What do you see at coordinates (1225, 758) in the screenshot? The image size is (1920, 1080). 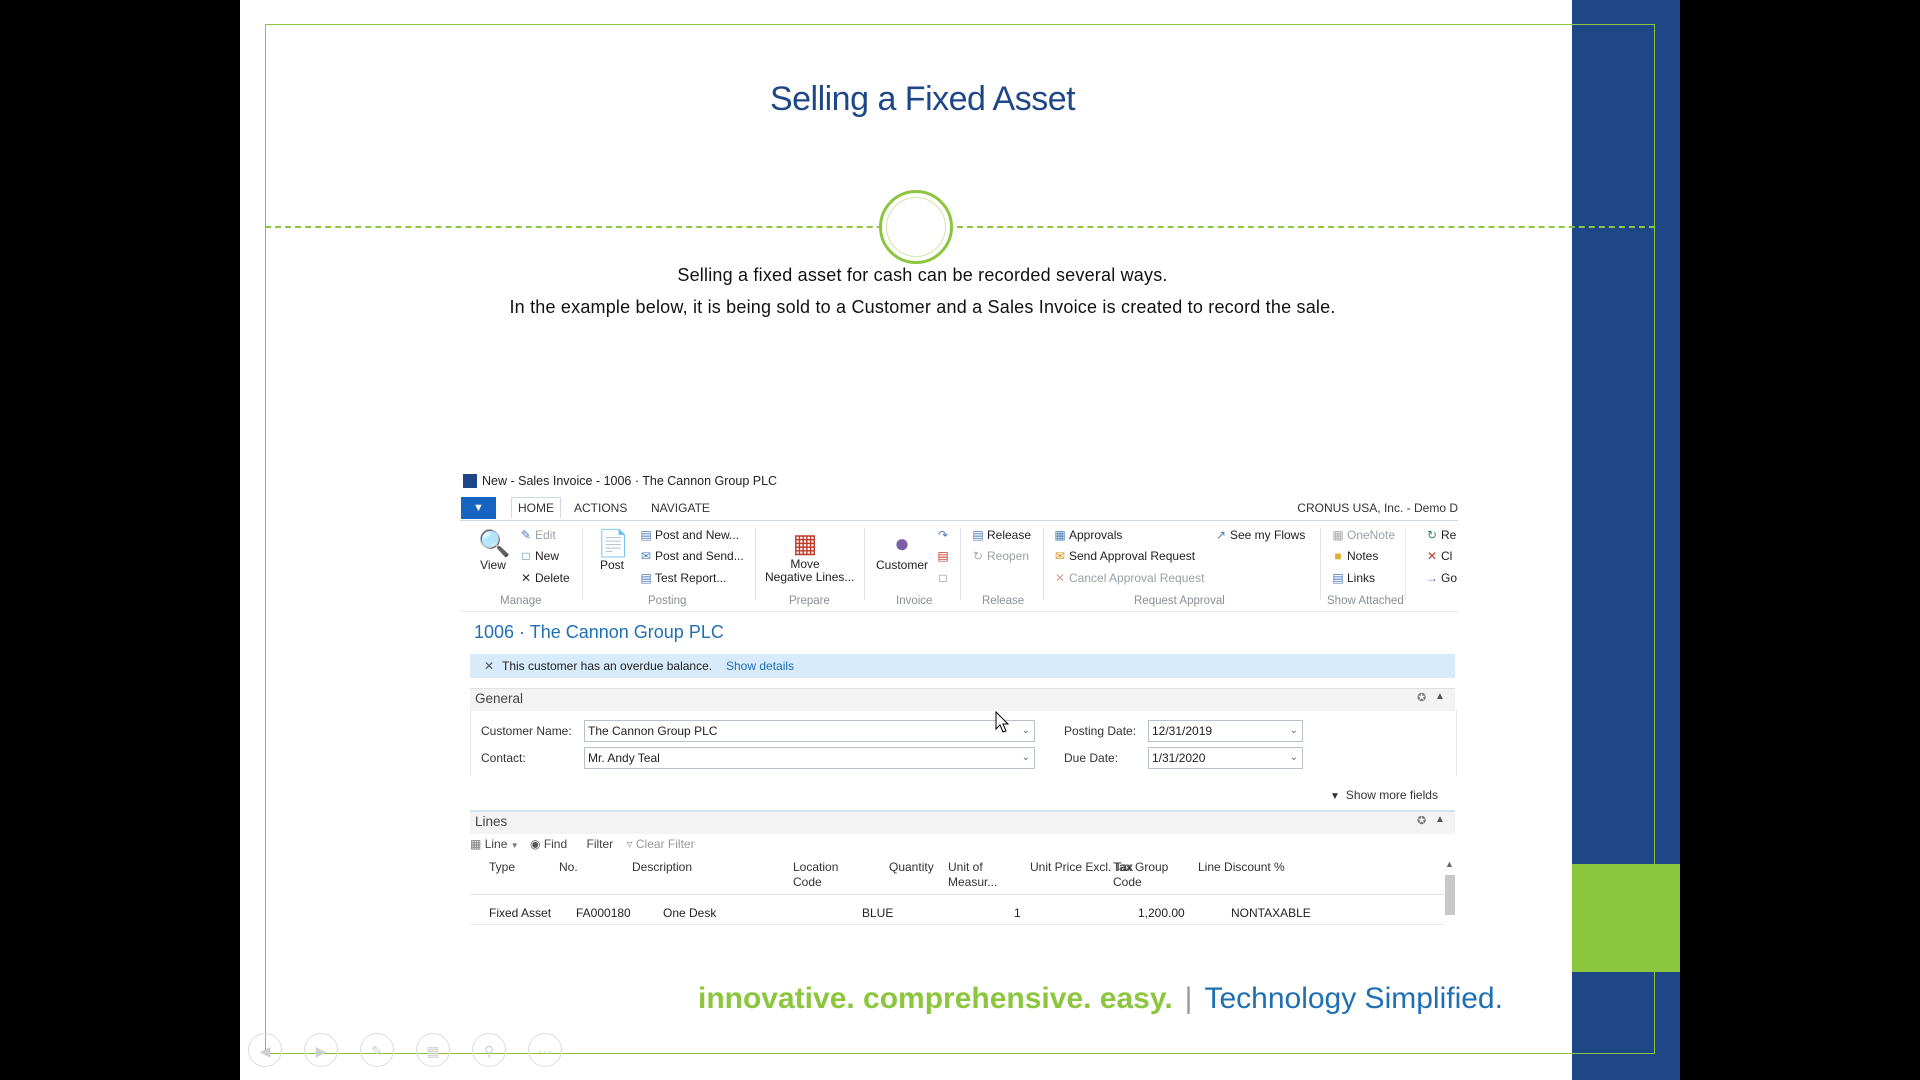 I see `due-date-field: 1/31/2020 ⌄` at bounding box center [1225, 758].